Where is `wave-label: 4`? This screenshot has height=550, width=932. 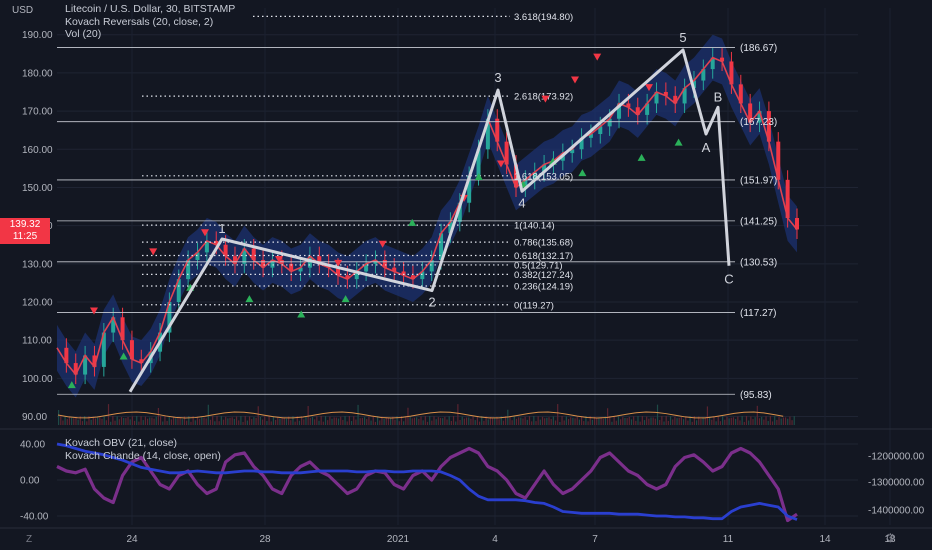
wave-label: 4 is located at coordinates (521, 202).